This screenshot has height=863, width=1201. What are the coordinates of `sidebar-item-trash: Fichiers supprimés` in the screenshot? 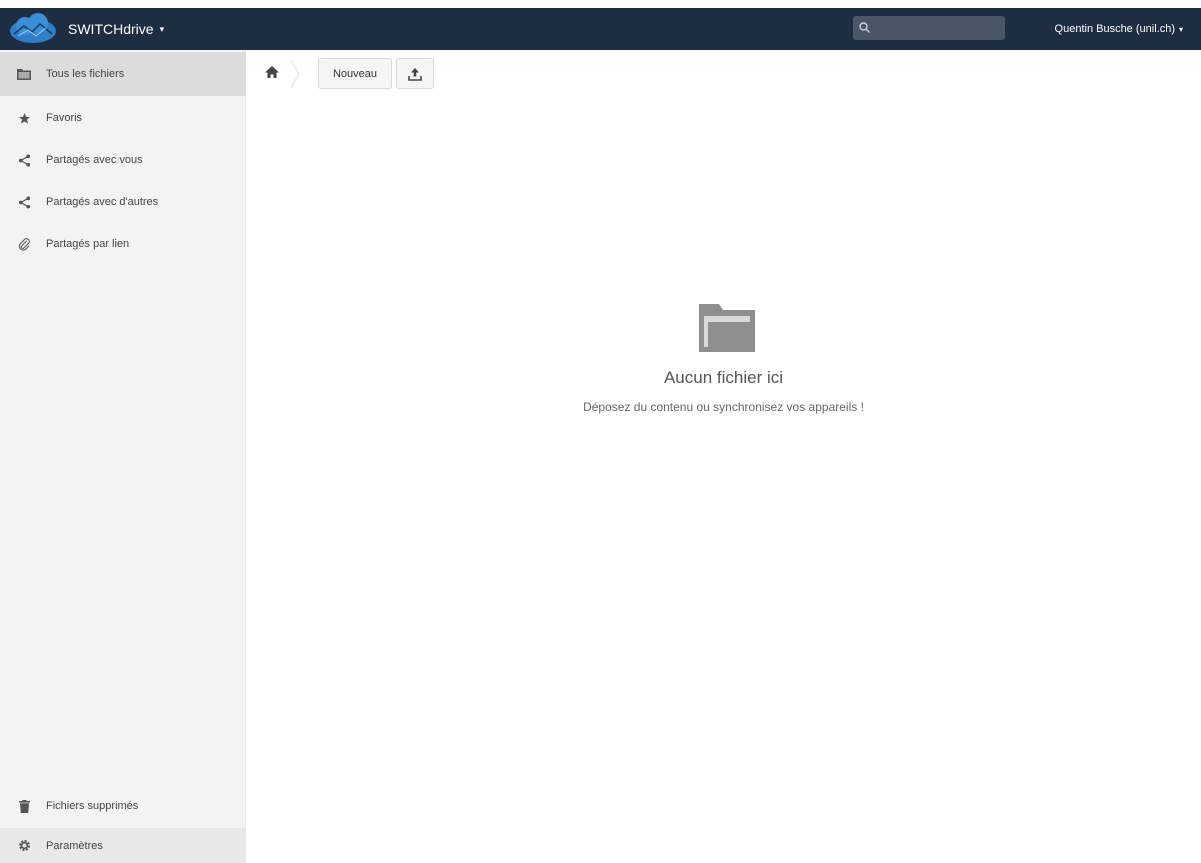 It's located at (123, 806).